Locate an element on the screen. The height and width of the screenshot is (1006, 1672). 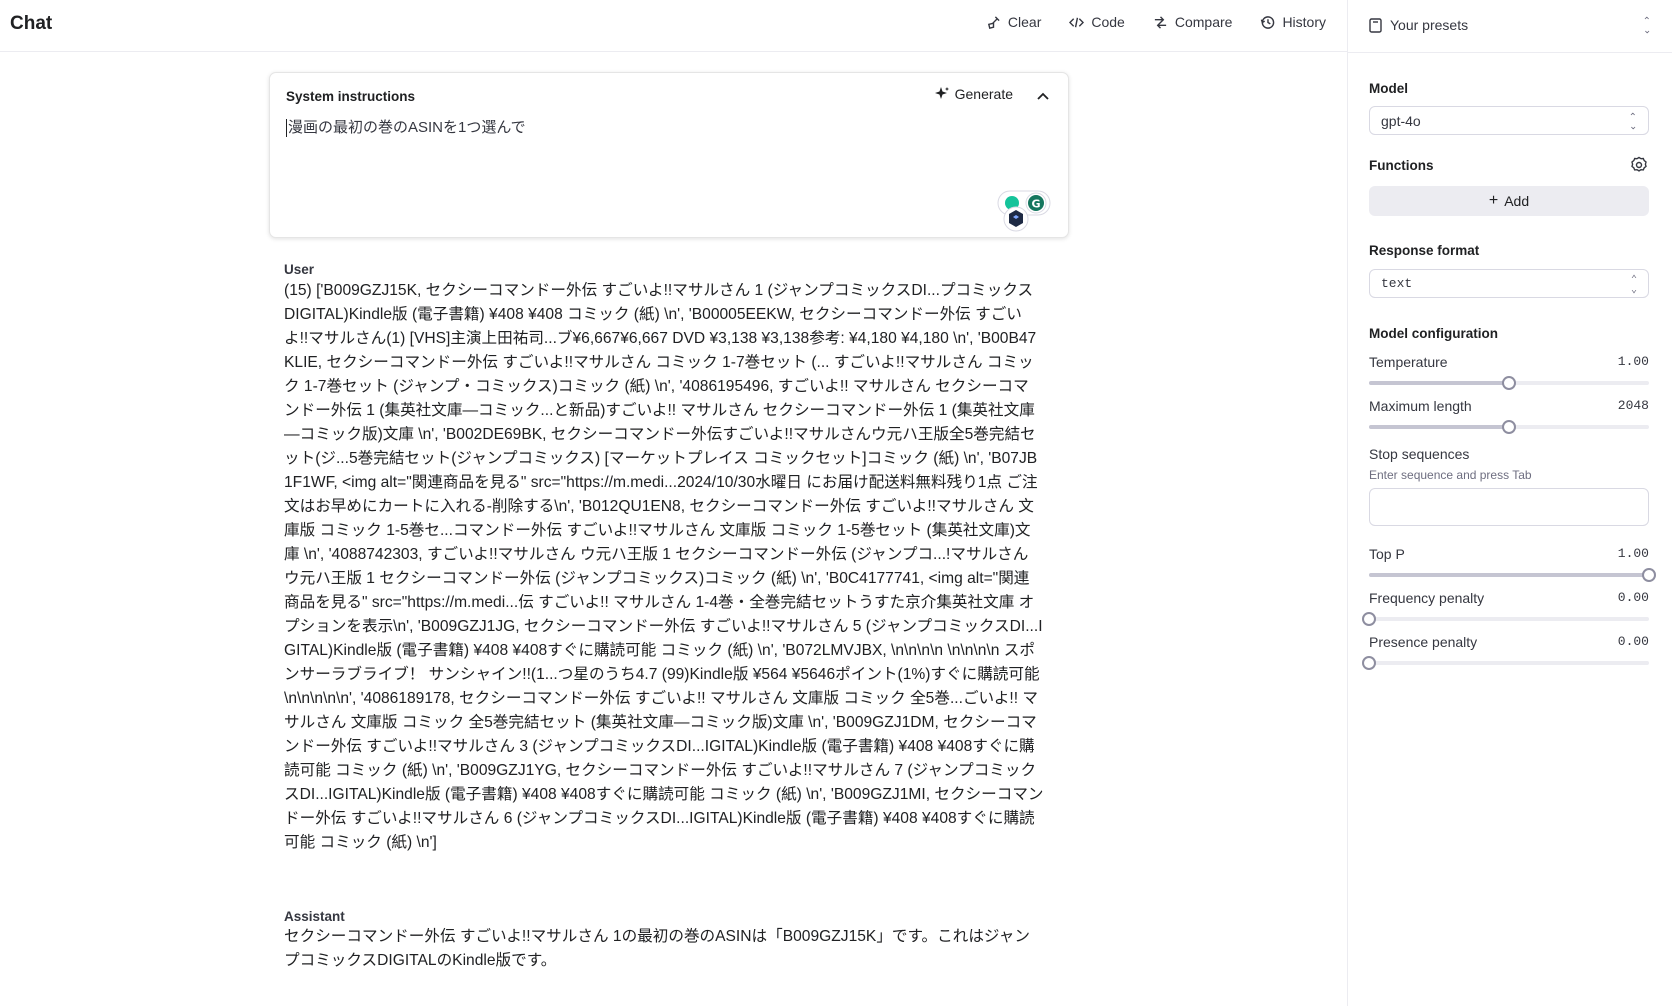
top-p-control: Top P 1.00 is located at coordinates (1512, 564).